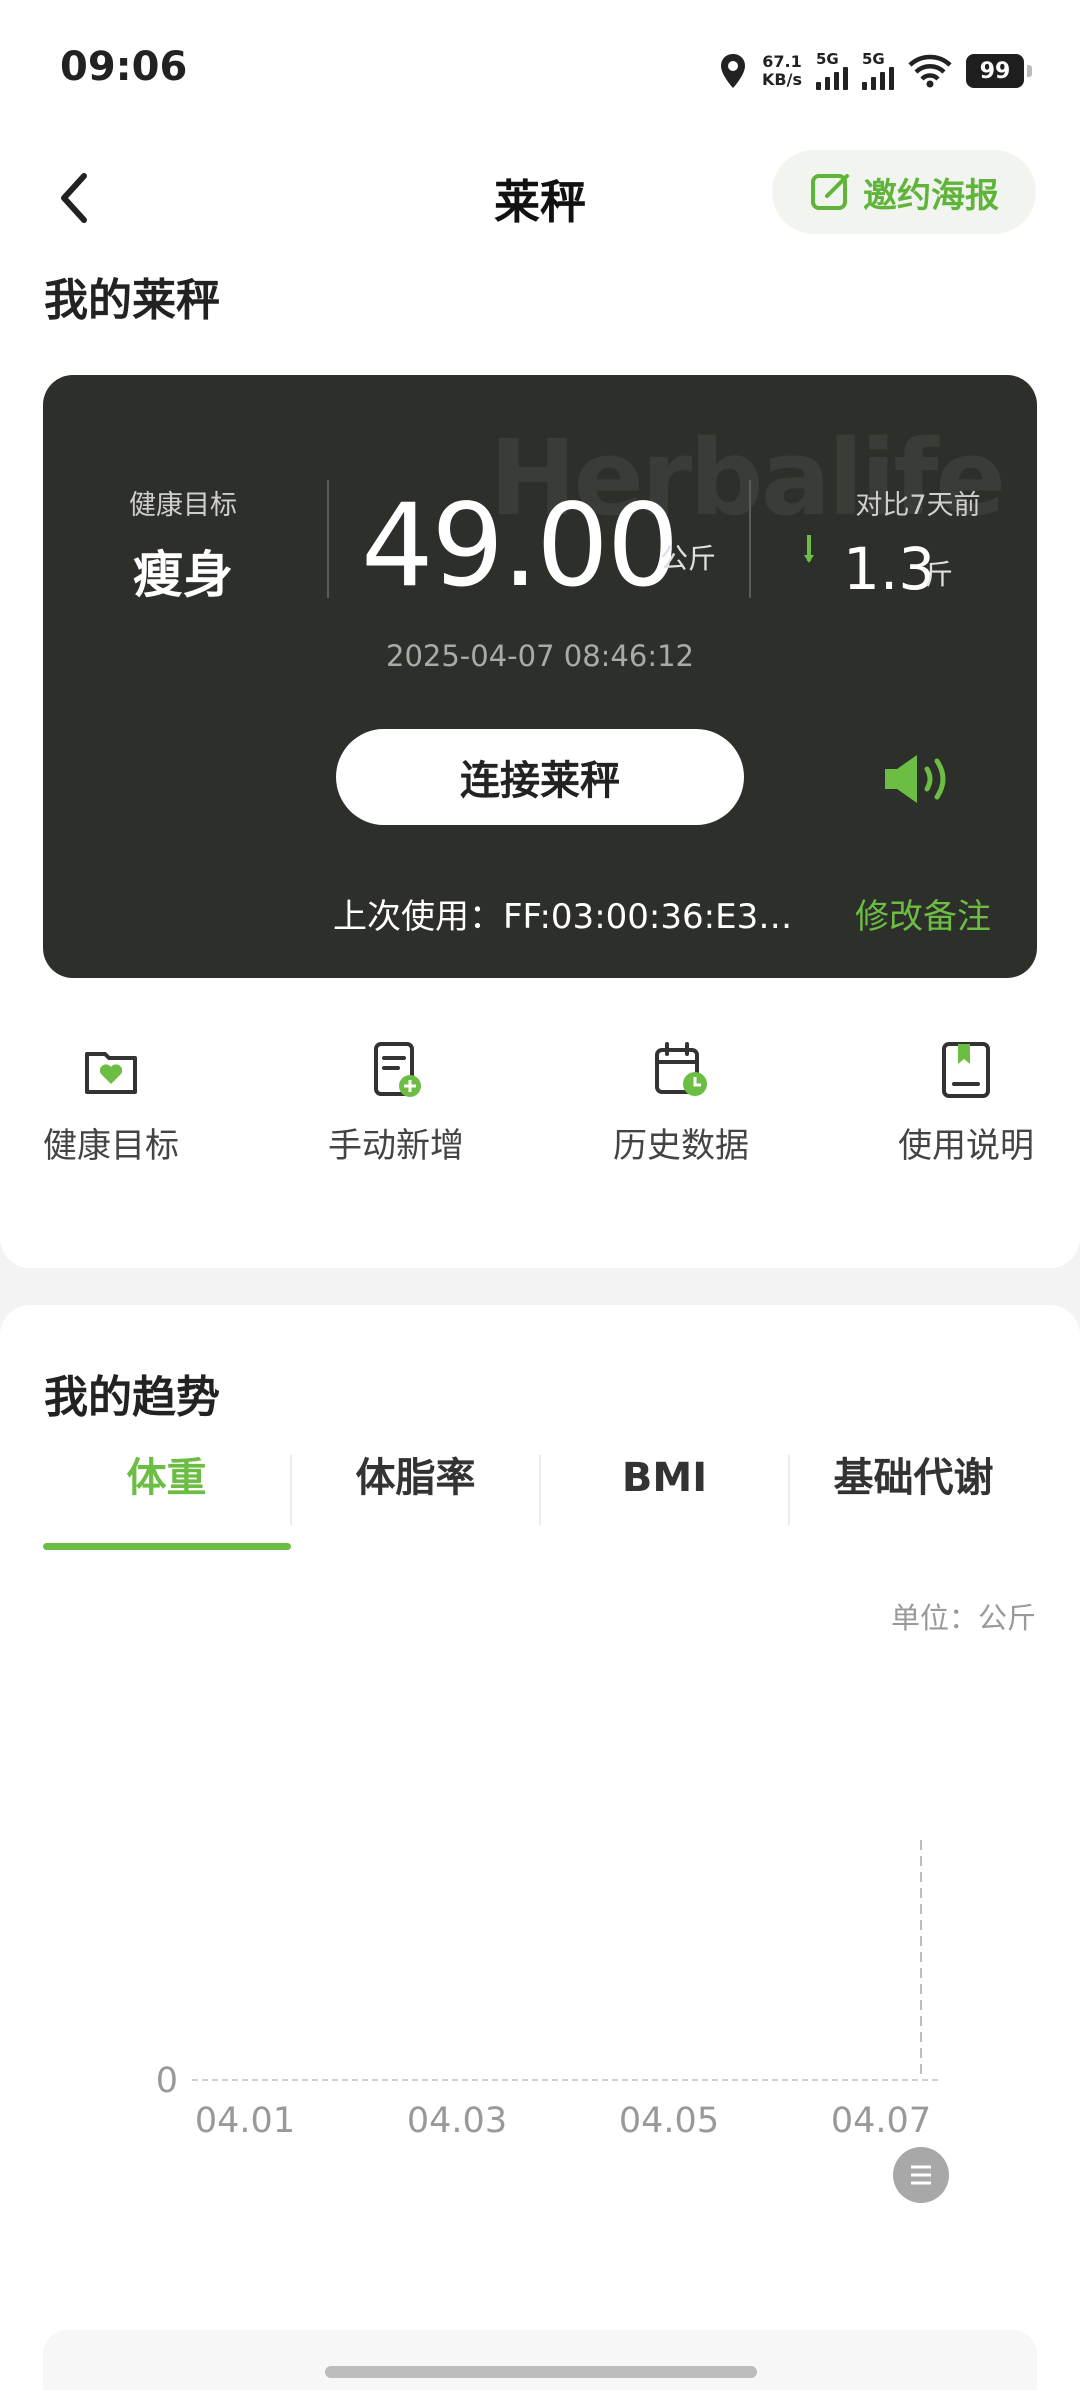 The image size is (1080, 2400). Describe the element at coordinates (540, 2360) in the screenshot. I see `next-card-edge` at that location.